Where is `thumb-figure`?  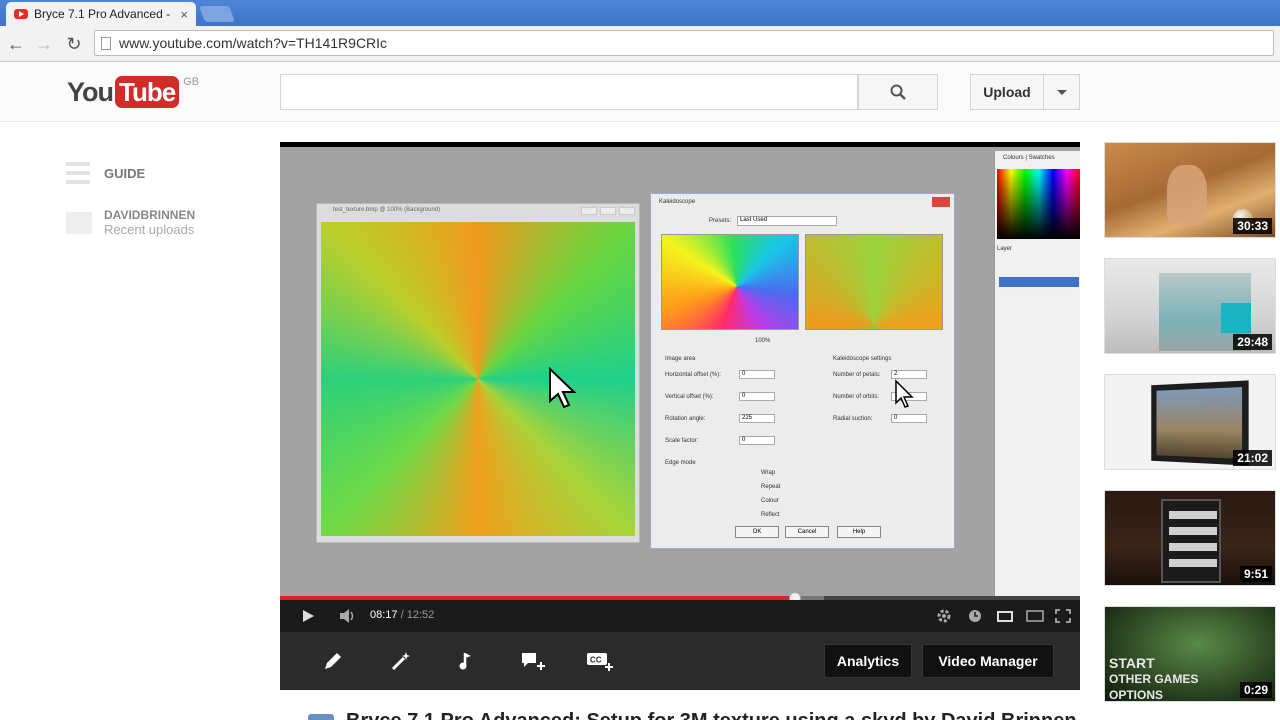
thumb-figure is located at coordinates (1187, 195).